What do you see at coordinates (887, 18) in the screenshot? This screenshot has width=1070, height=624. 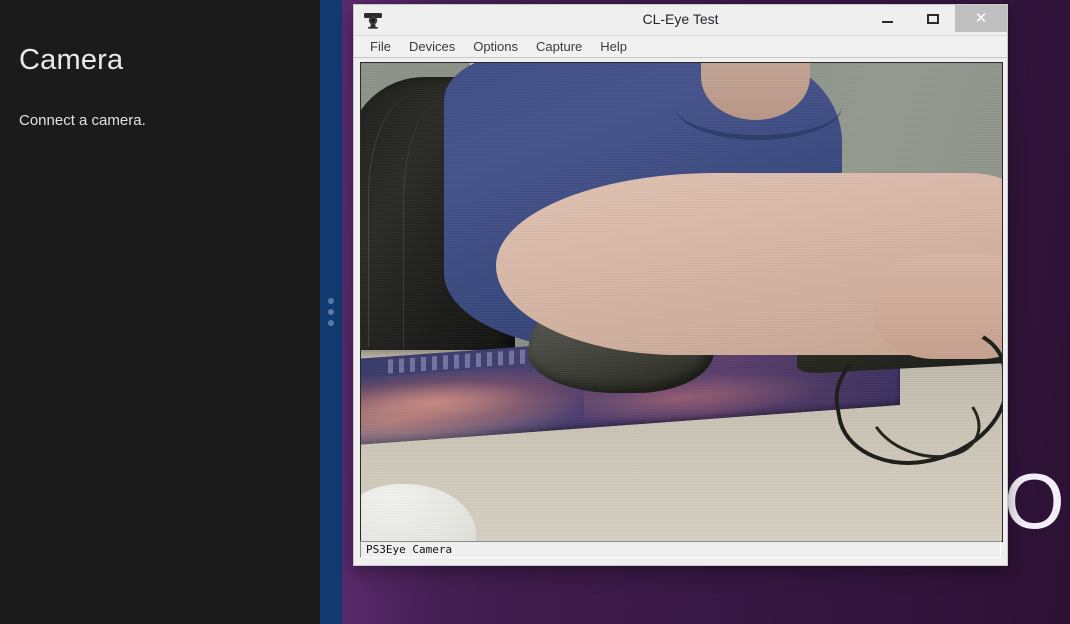 I see `minimize-button` at bounding box center [887, 18].